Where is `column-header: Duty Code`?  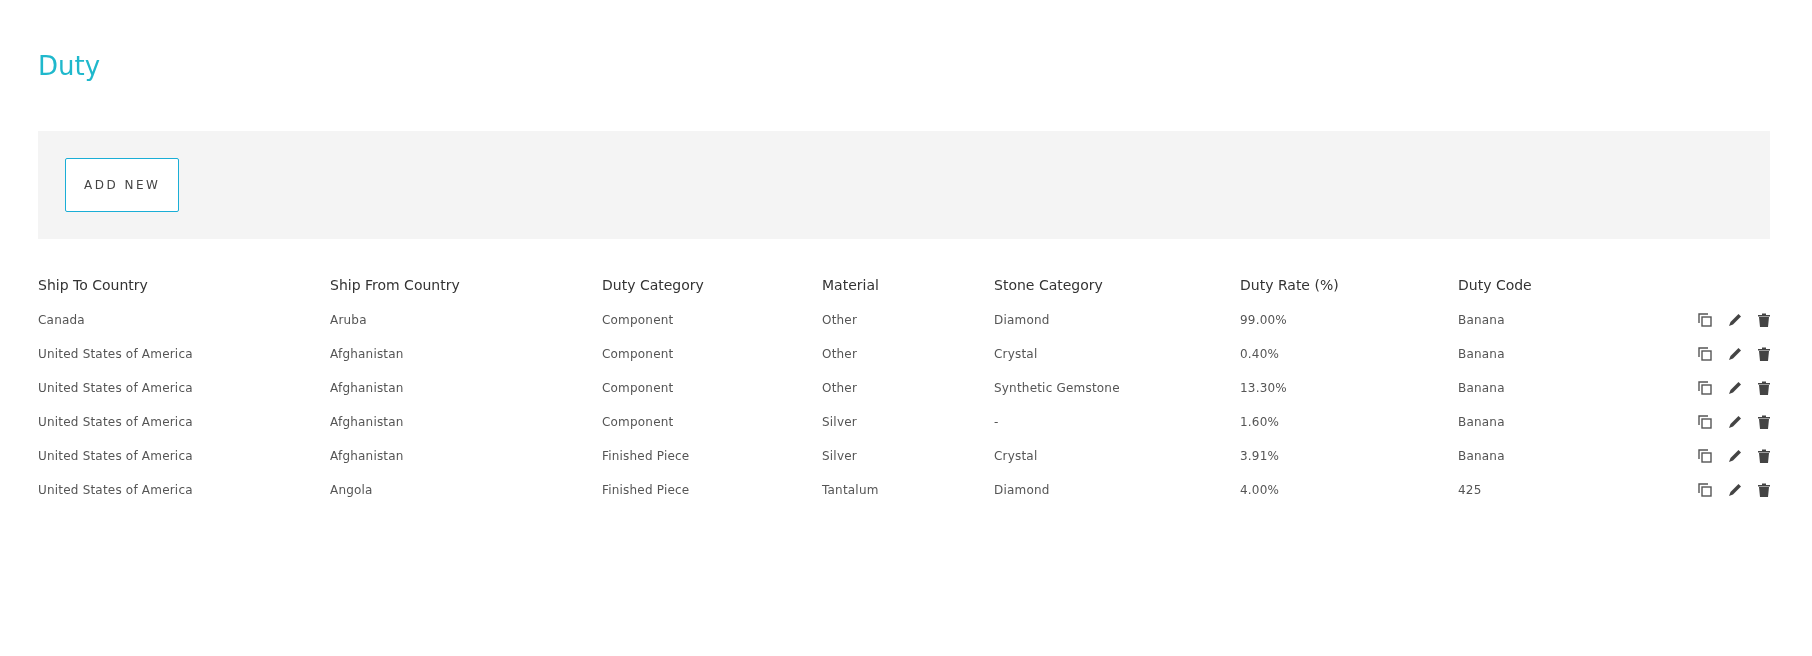 column-header: Duty Code is located at coordinates (1495, 285).